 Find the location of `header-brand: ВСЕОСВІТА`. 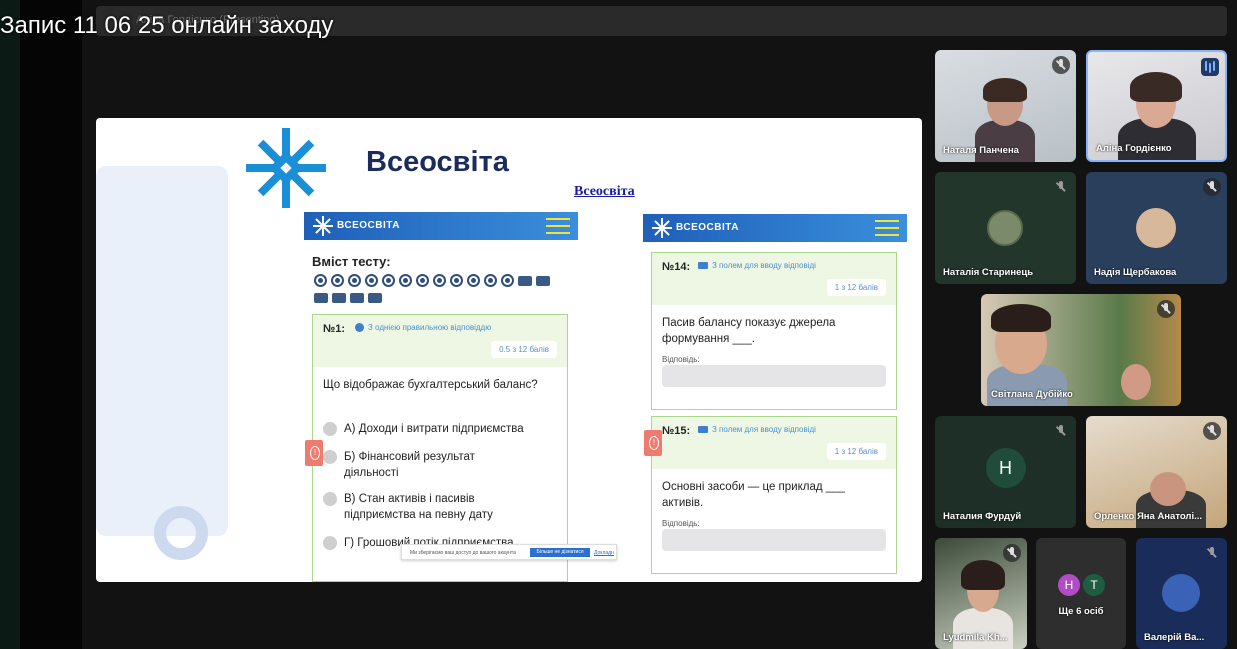

header-brand: ВСЕОСВІТА is located at coordinates (368, 225).